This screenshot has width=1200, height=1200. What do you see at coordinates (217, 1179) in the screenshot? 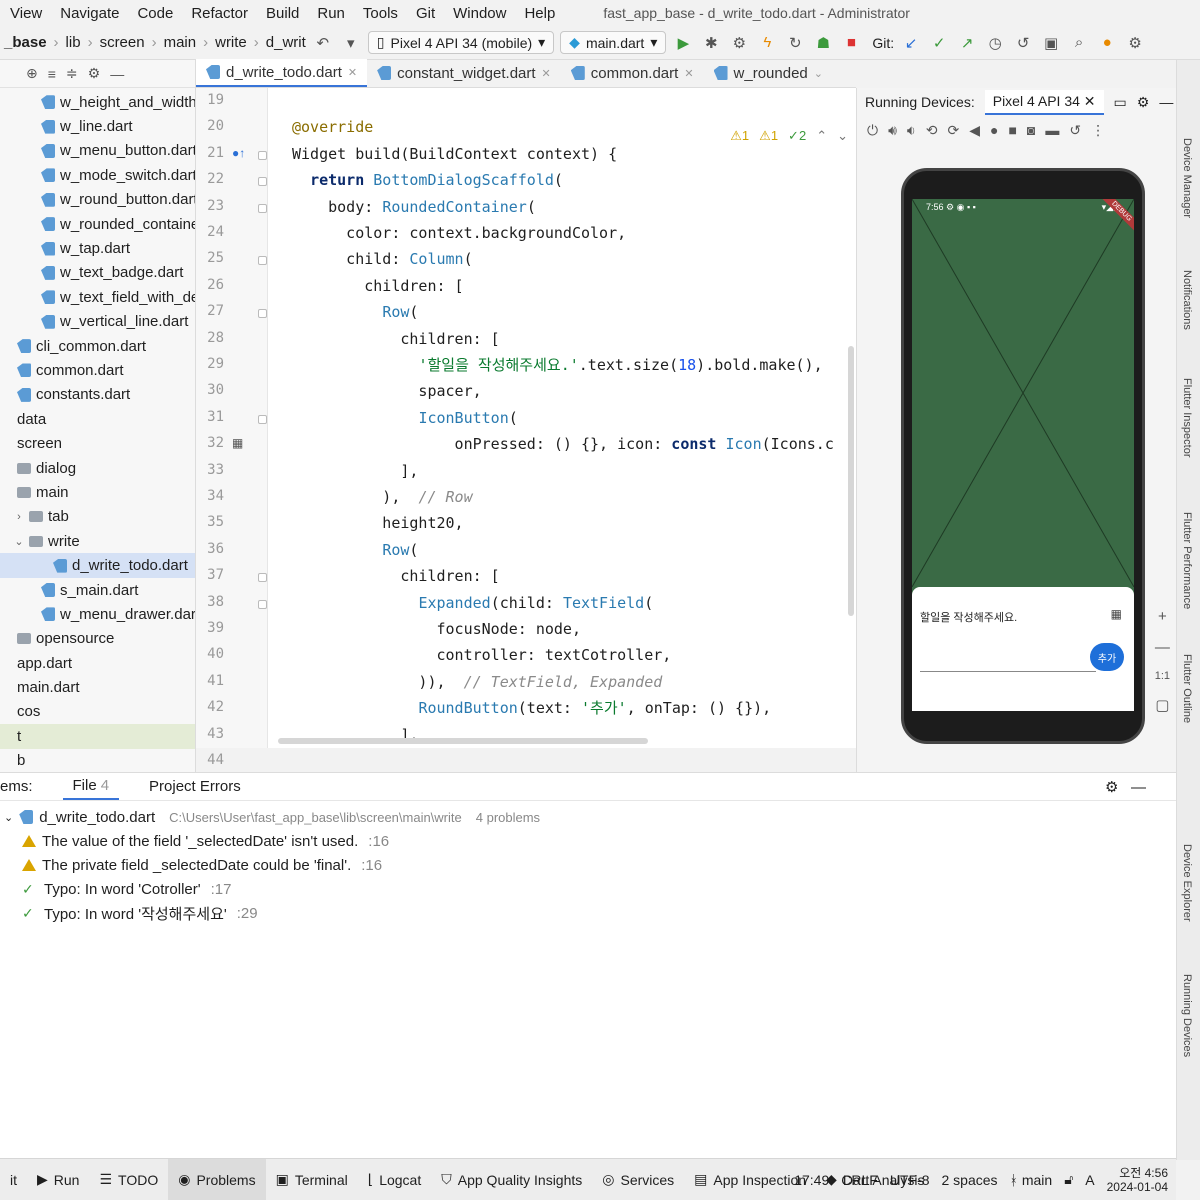
I see `tab-problems: ◉ Problems` at bounding box center [217, 1179].